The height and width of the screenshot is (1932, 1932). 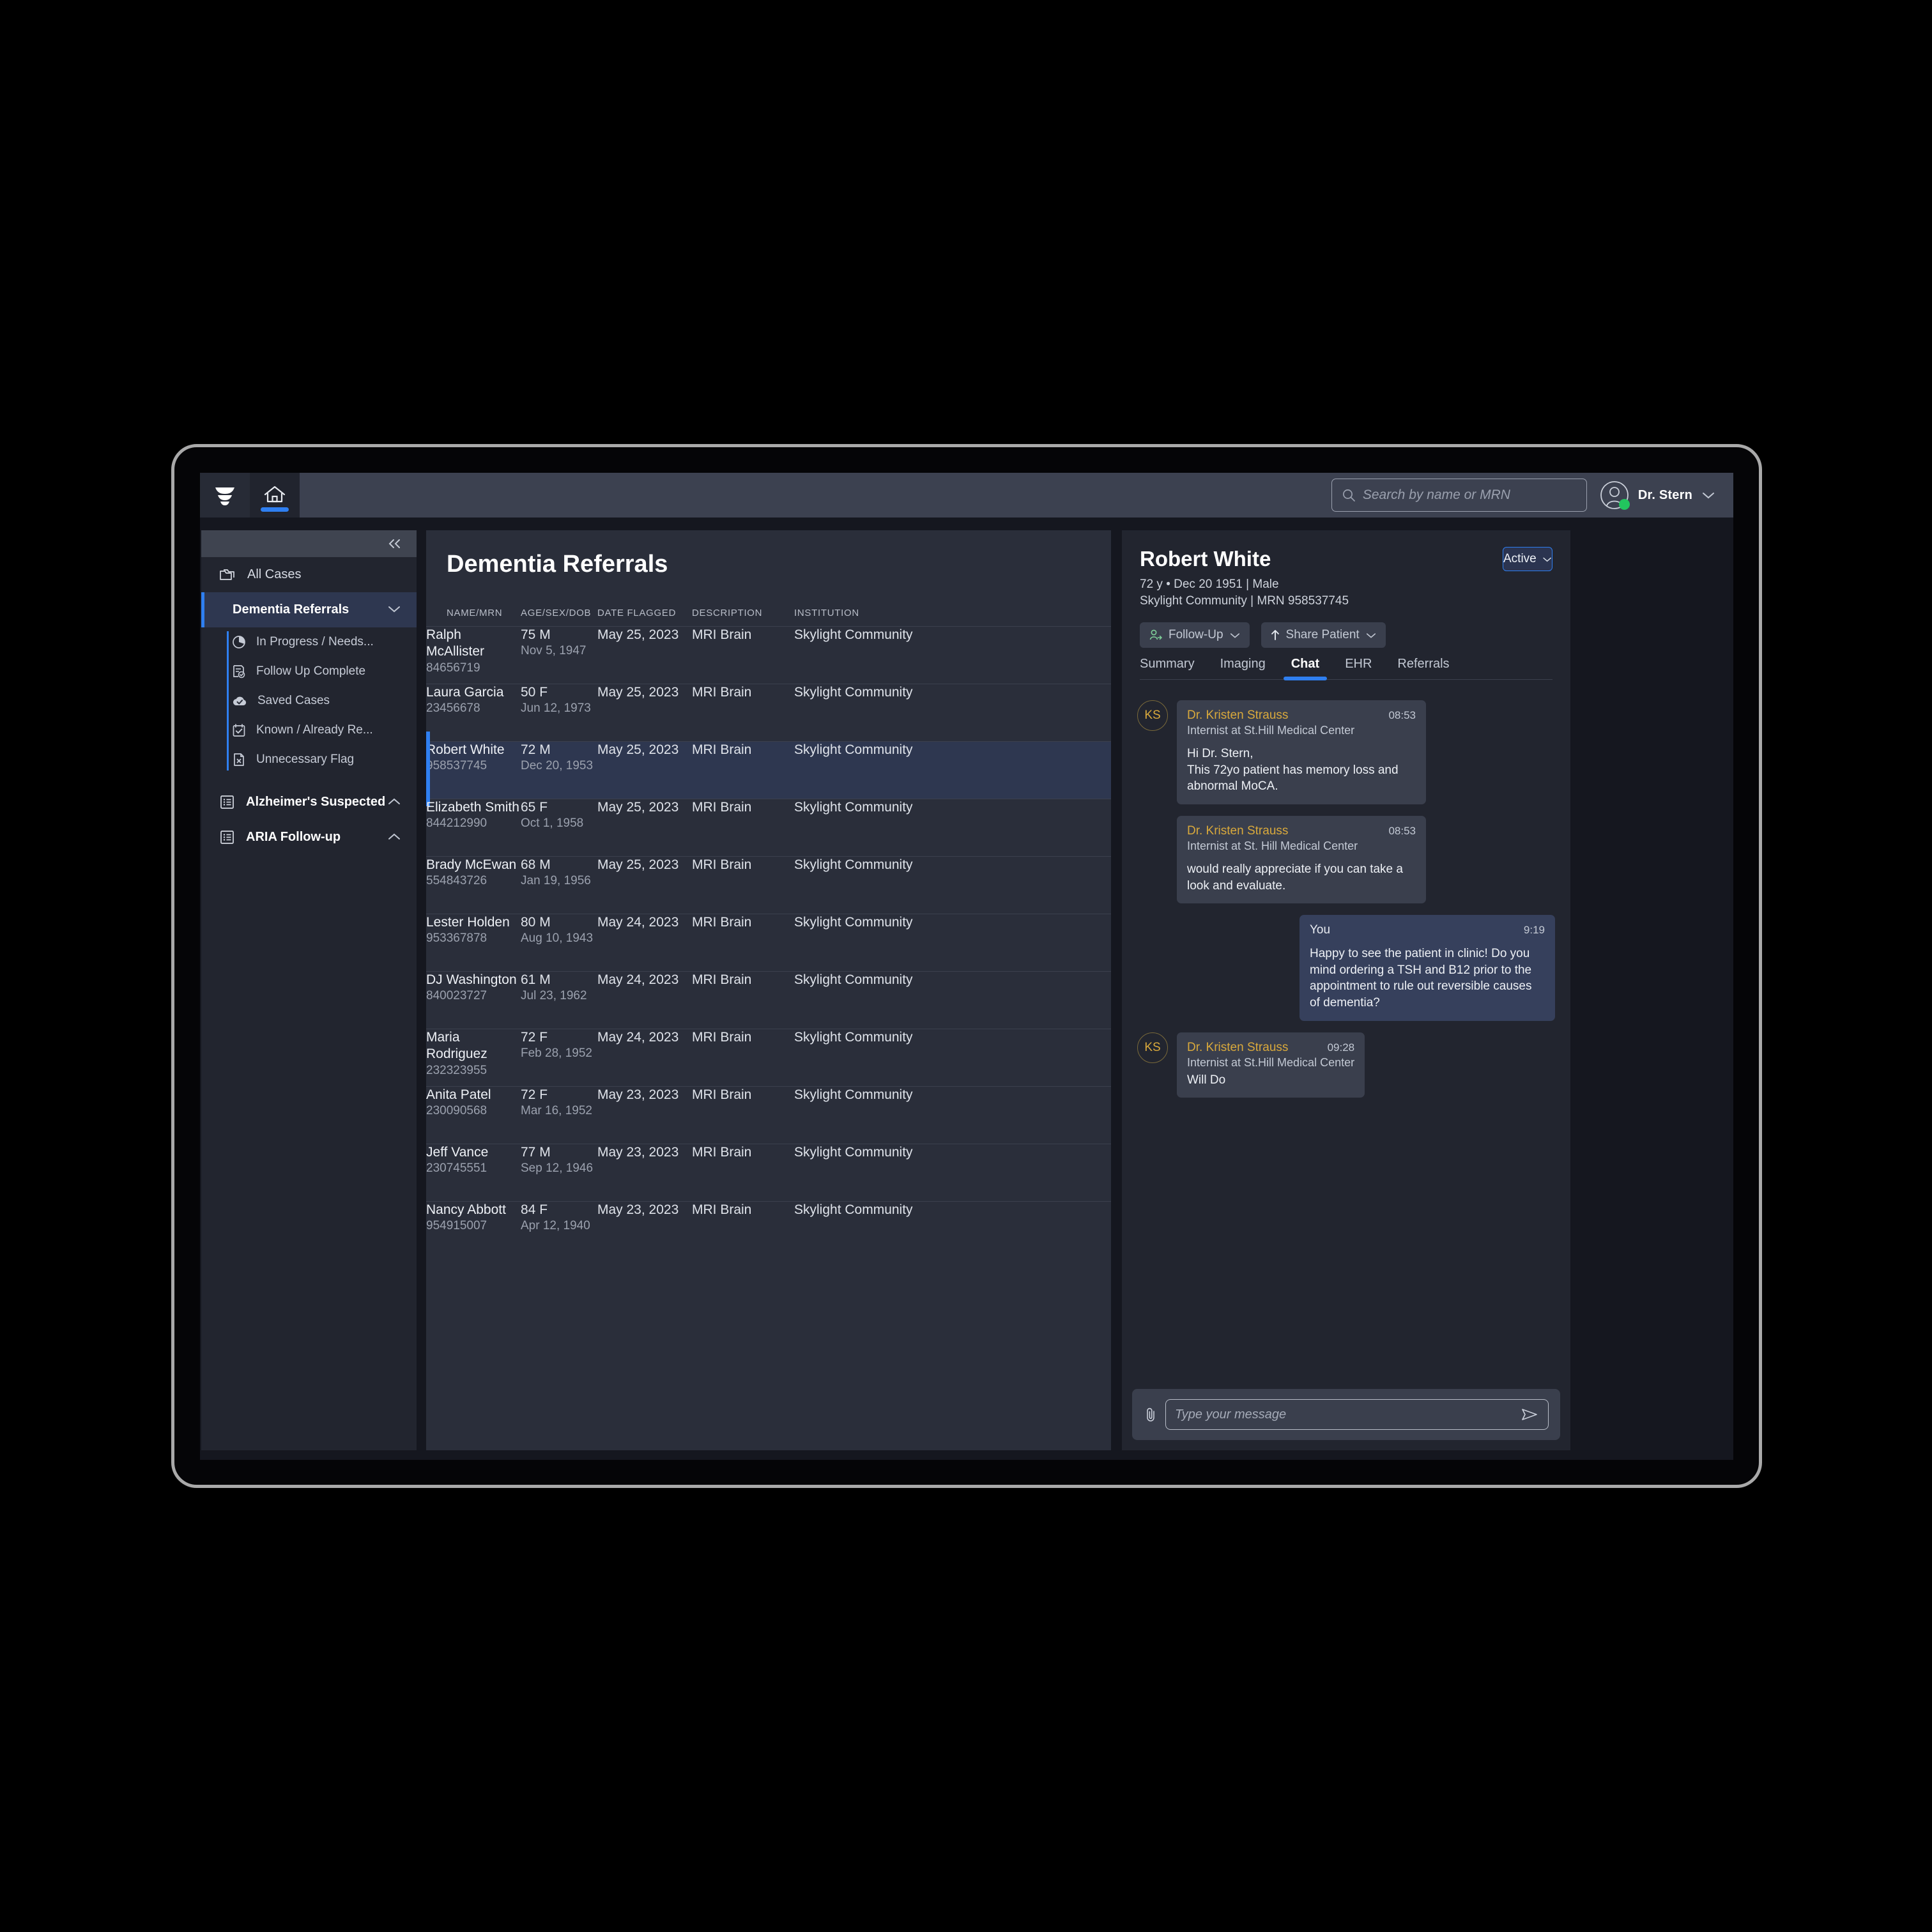 I want to click on message-timestamp: 08:53, so click(x=1402, y=830).